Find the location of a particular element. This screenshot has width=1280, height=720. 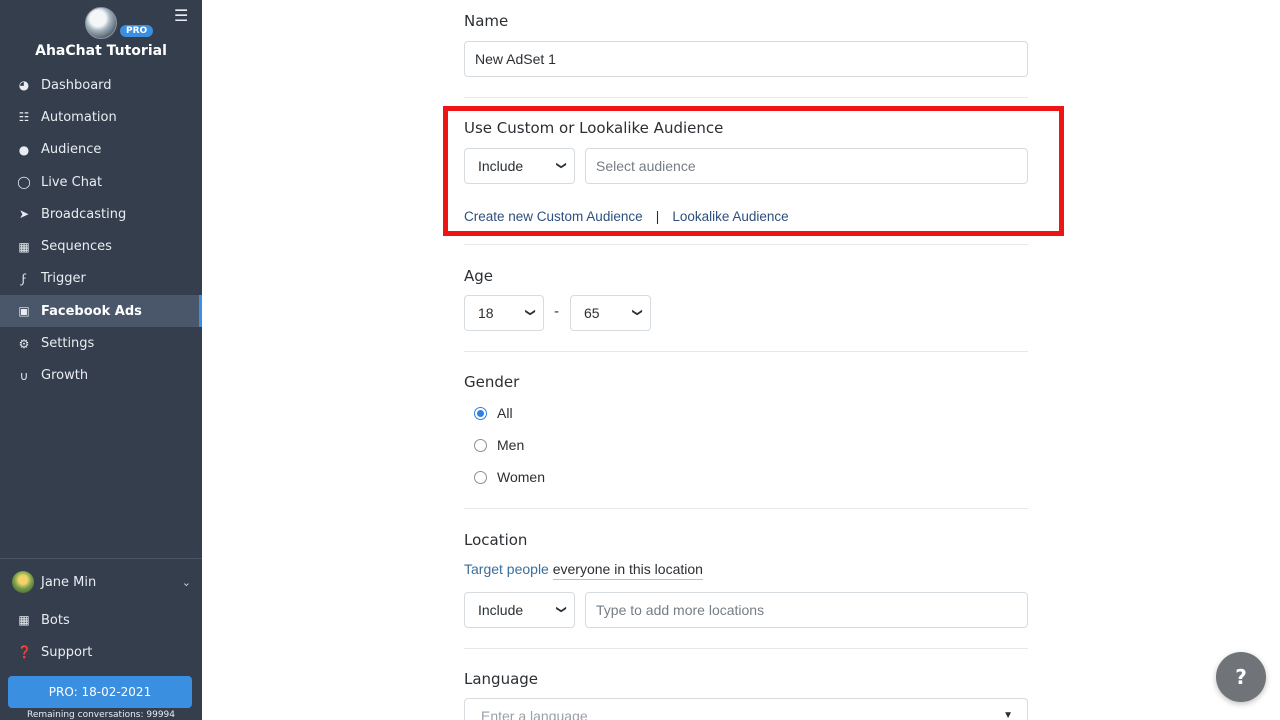

sidebar-item-live-chat: ◯ Live Chat is located at coordinates (101, 182).